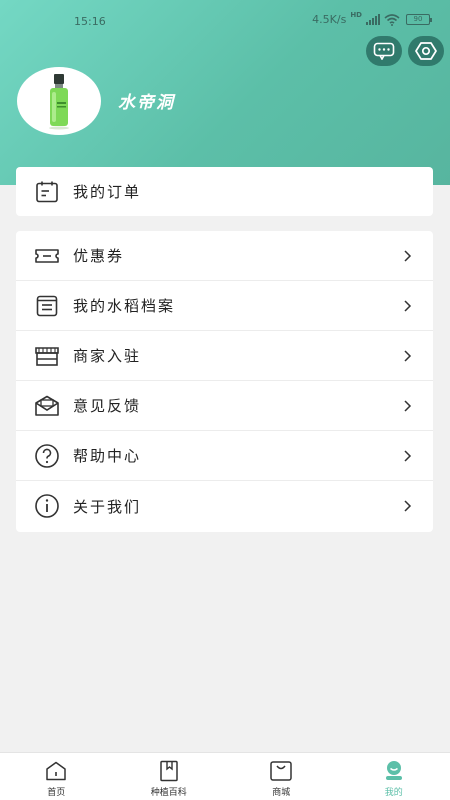 This screenshot has height=800, width=450. I want to click on help-icon, so click(47, 456).